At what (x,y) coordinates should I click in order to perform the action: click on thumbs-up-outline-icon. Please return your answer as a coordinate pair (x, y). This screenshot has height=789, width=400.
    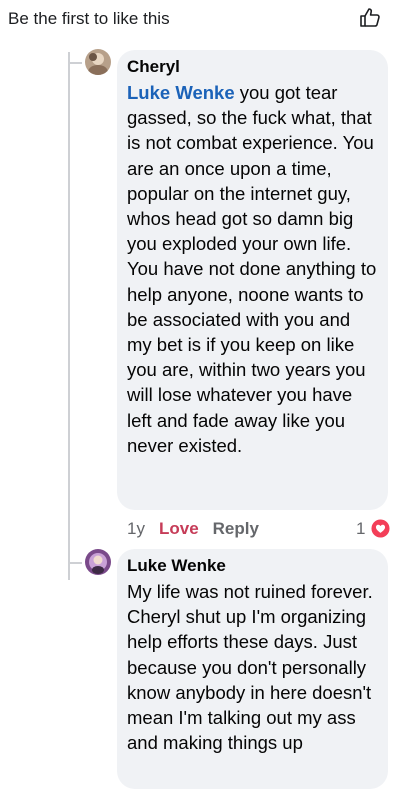
    Looking at the image, I should click on (370, 18).